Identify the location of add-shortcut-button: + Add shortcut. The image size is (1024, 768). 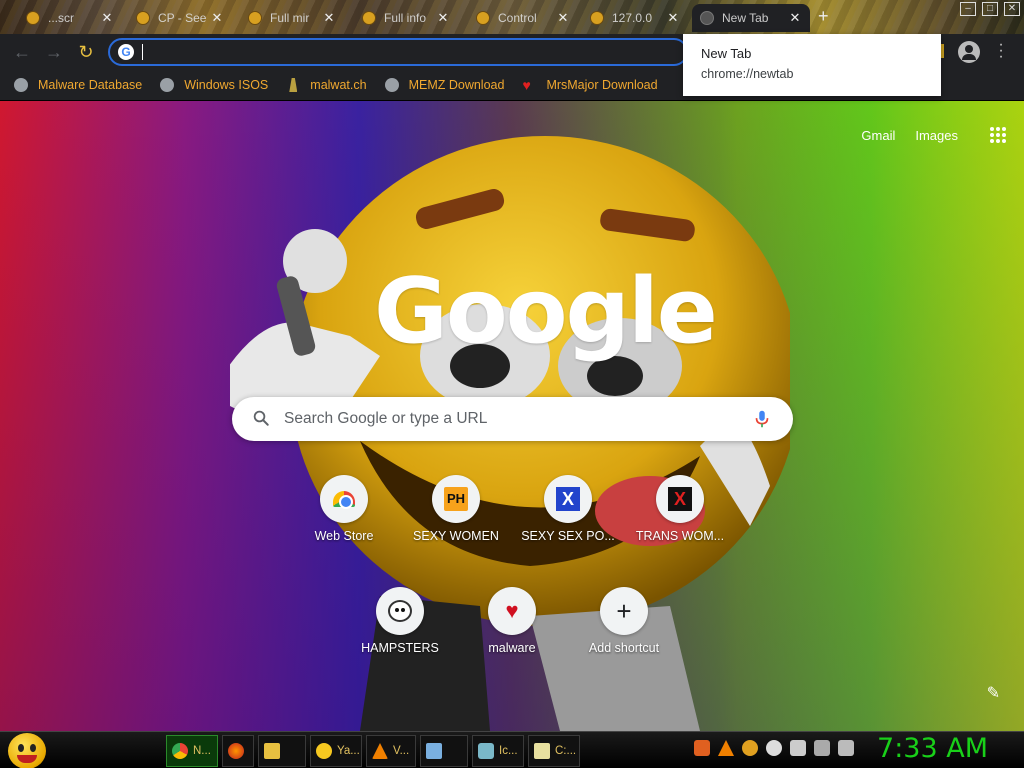
(624, 621).